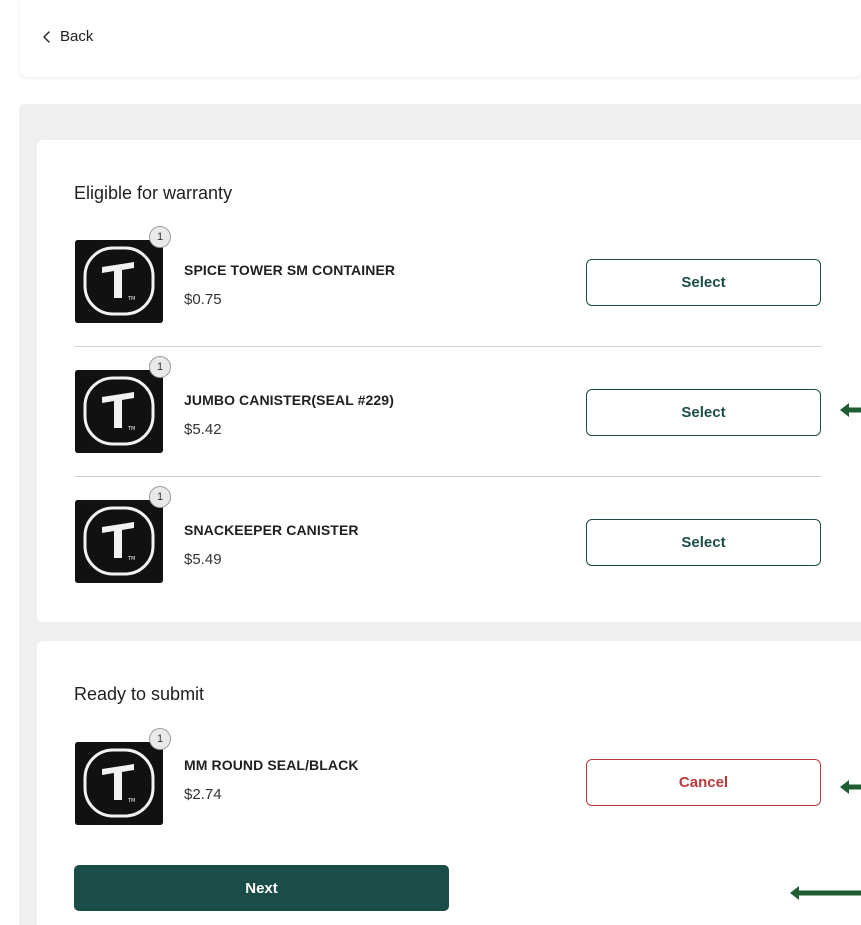  What do you see at coordinates (77, 36) in the screenshot?
I see `back-label: Back` at bounding box center [77, 36].